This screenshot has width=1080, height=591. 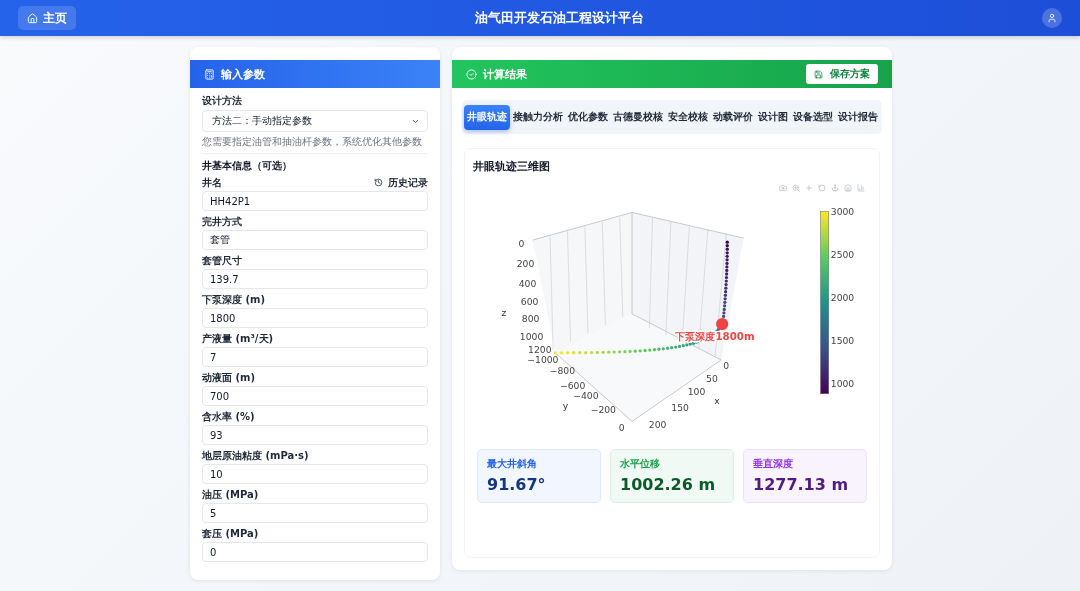 I want to click on axis-tick-label: 1000, so click(x=531, y=336).